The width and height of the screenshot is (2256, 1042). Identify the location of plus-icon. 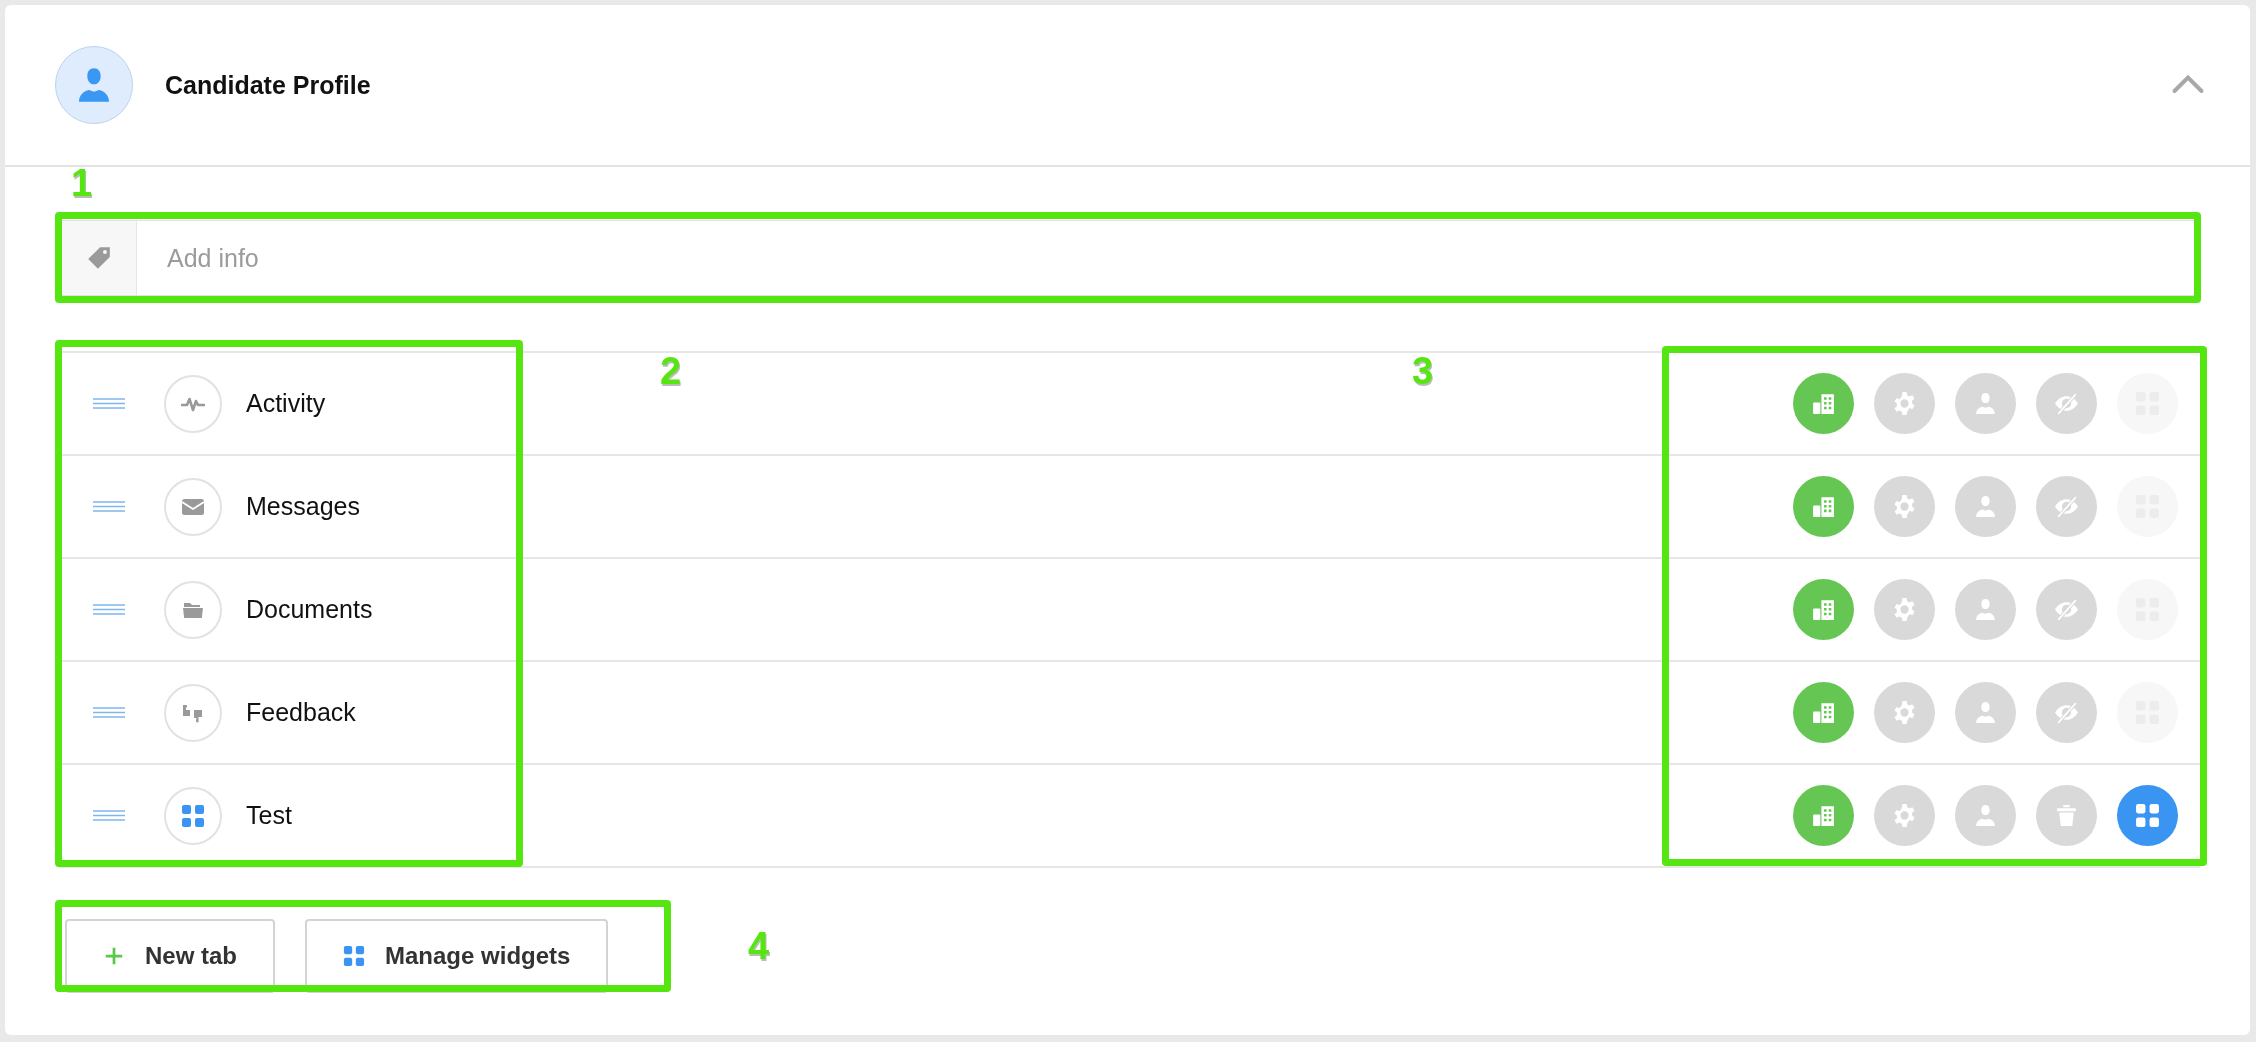
(114, 956).